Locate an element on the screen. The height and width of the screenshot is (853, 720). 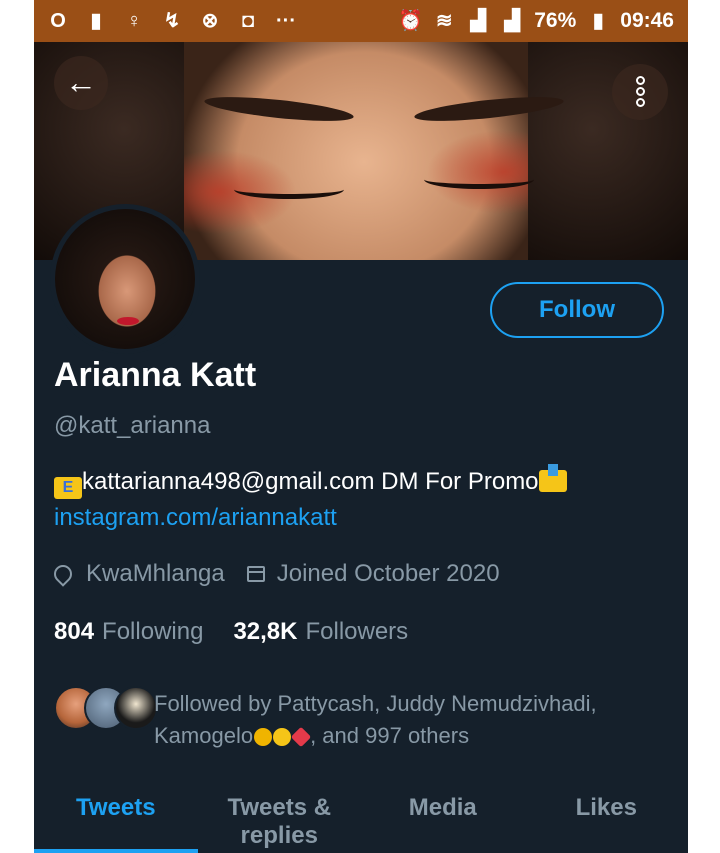
file-icon: ▮ is located at coordinates (96, 21).